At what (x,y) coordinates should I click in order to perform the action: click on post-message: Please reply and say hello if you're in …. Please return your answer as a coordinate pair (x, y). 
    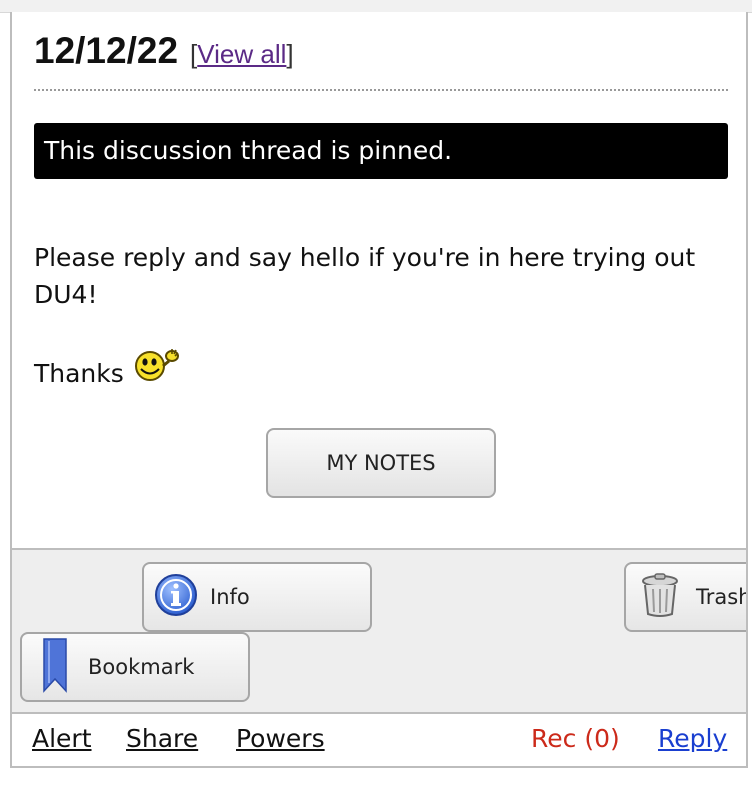
    Looking at the image, I should click on (365, 276).